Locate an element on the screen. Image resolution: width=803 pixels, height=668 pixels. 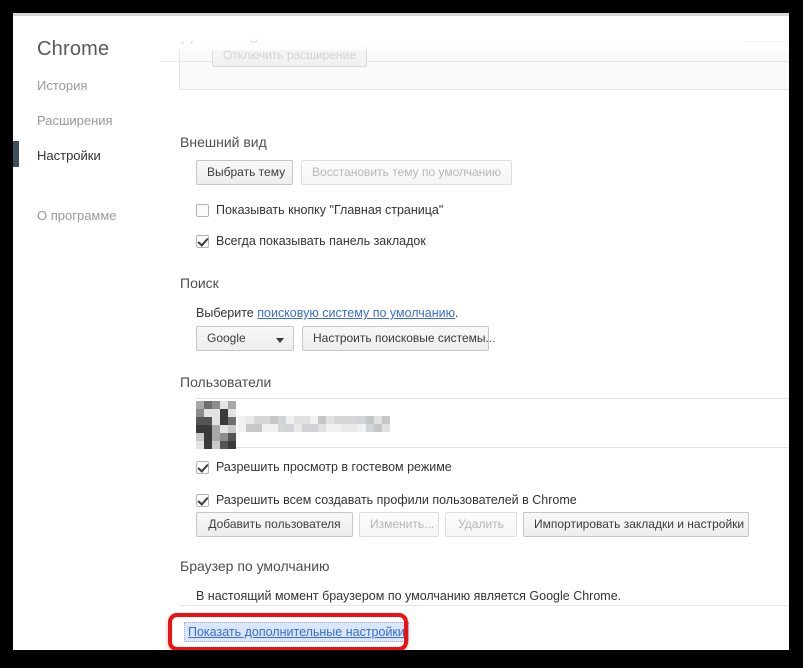
import-bookmarks-settings-button: Импортировать закладки и настройки is located at coordinates (636, 524).